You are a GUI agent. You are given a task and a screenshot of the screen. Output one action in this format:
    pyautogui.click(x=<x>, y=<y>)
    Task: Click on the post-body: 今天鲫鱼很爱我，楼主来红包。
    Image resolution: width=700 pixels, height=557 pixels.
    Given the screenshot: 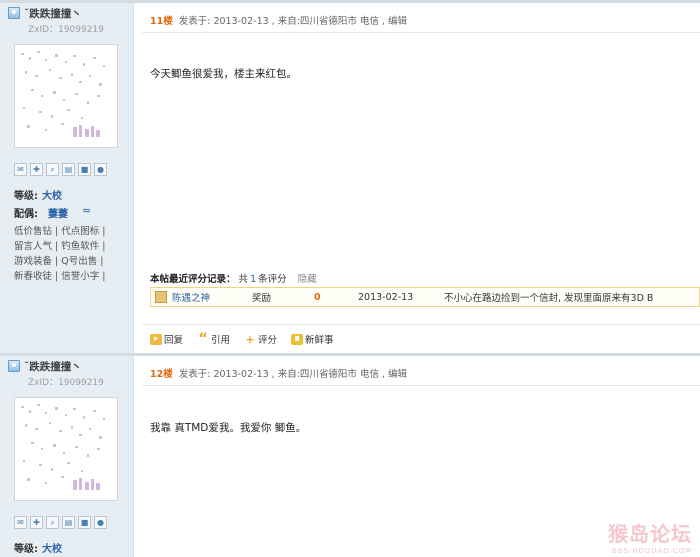 What is the action you would take?
    pyautogui.click(x=223, y=74)
    